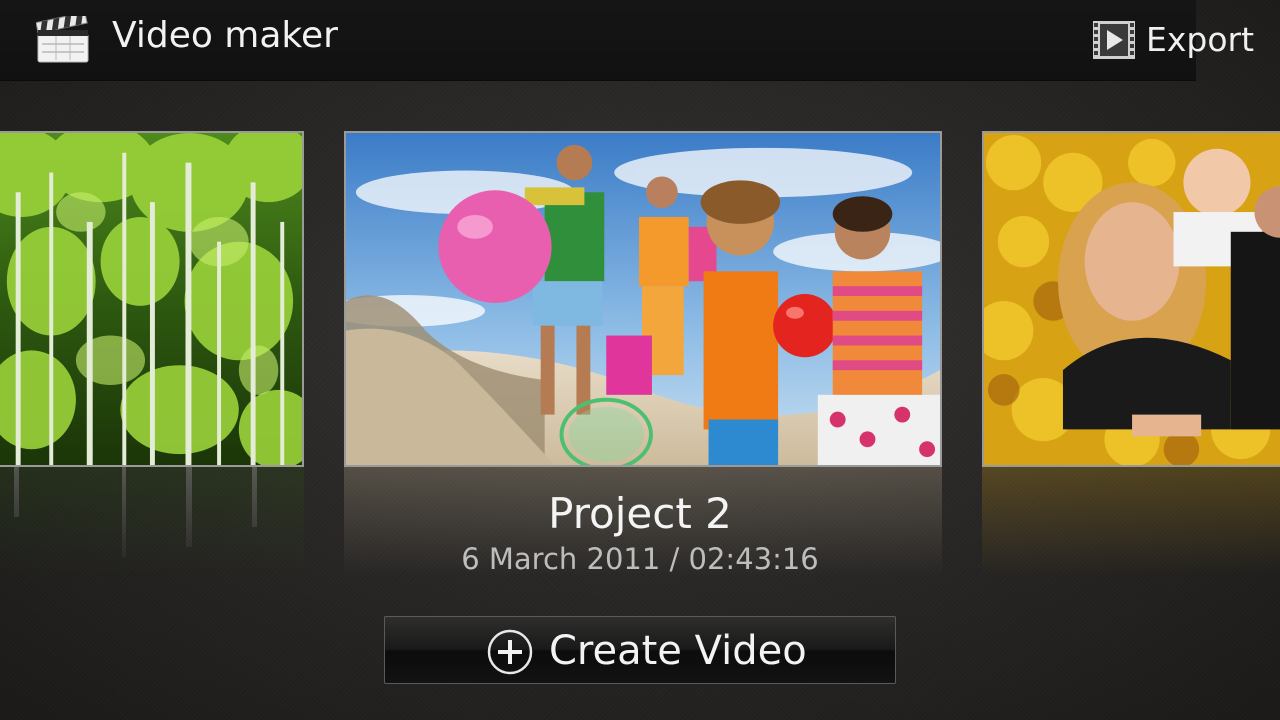 The width and height of the screenshot is (1280, 720). I want to click on app-title: Video maker, so click(225, 35).